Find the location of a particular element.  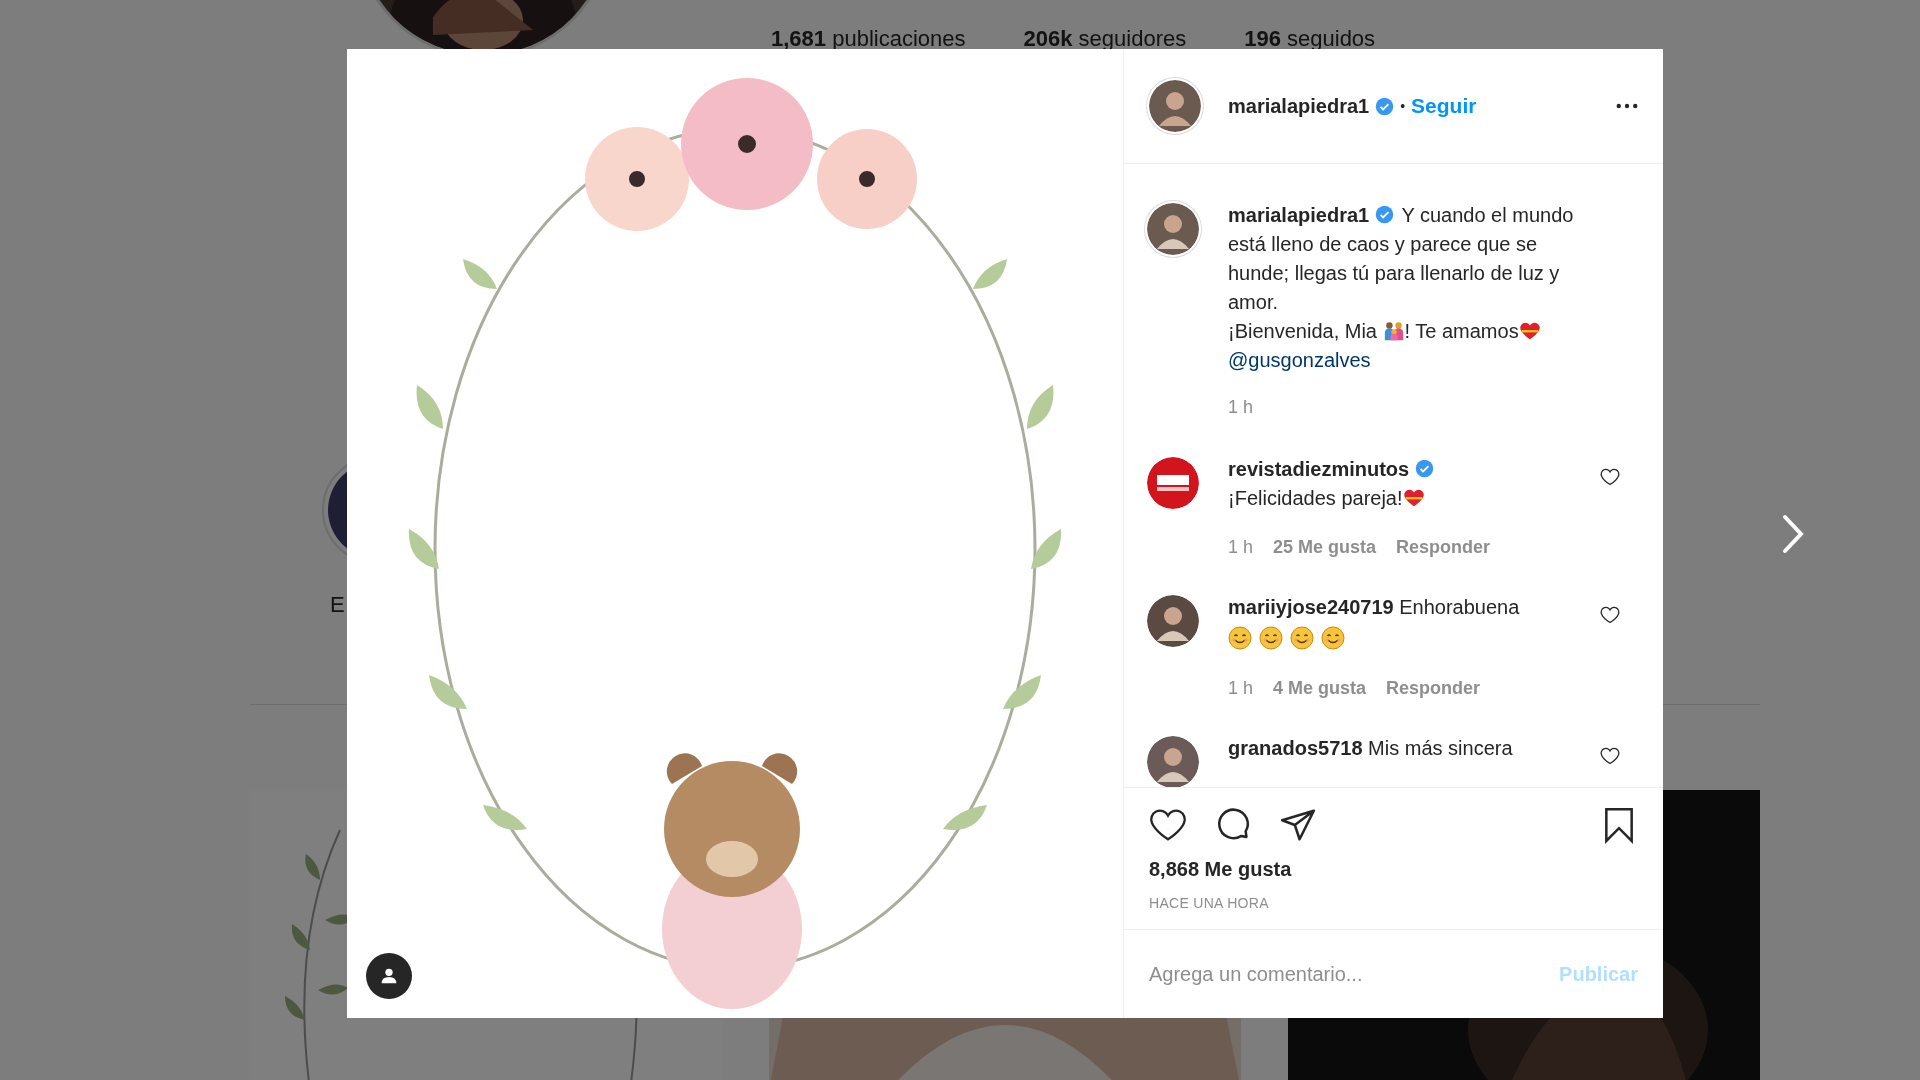

profile-stat: 206k seguidores is located at coordinates (1105, 39).